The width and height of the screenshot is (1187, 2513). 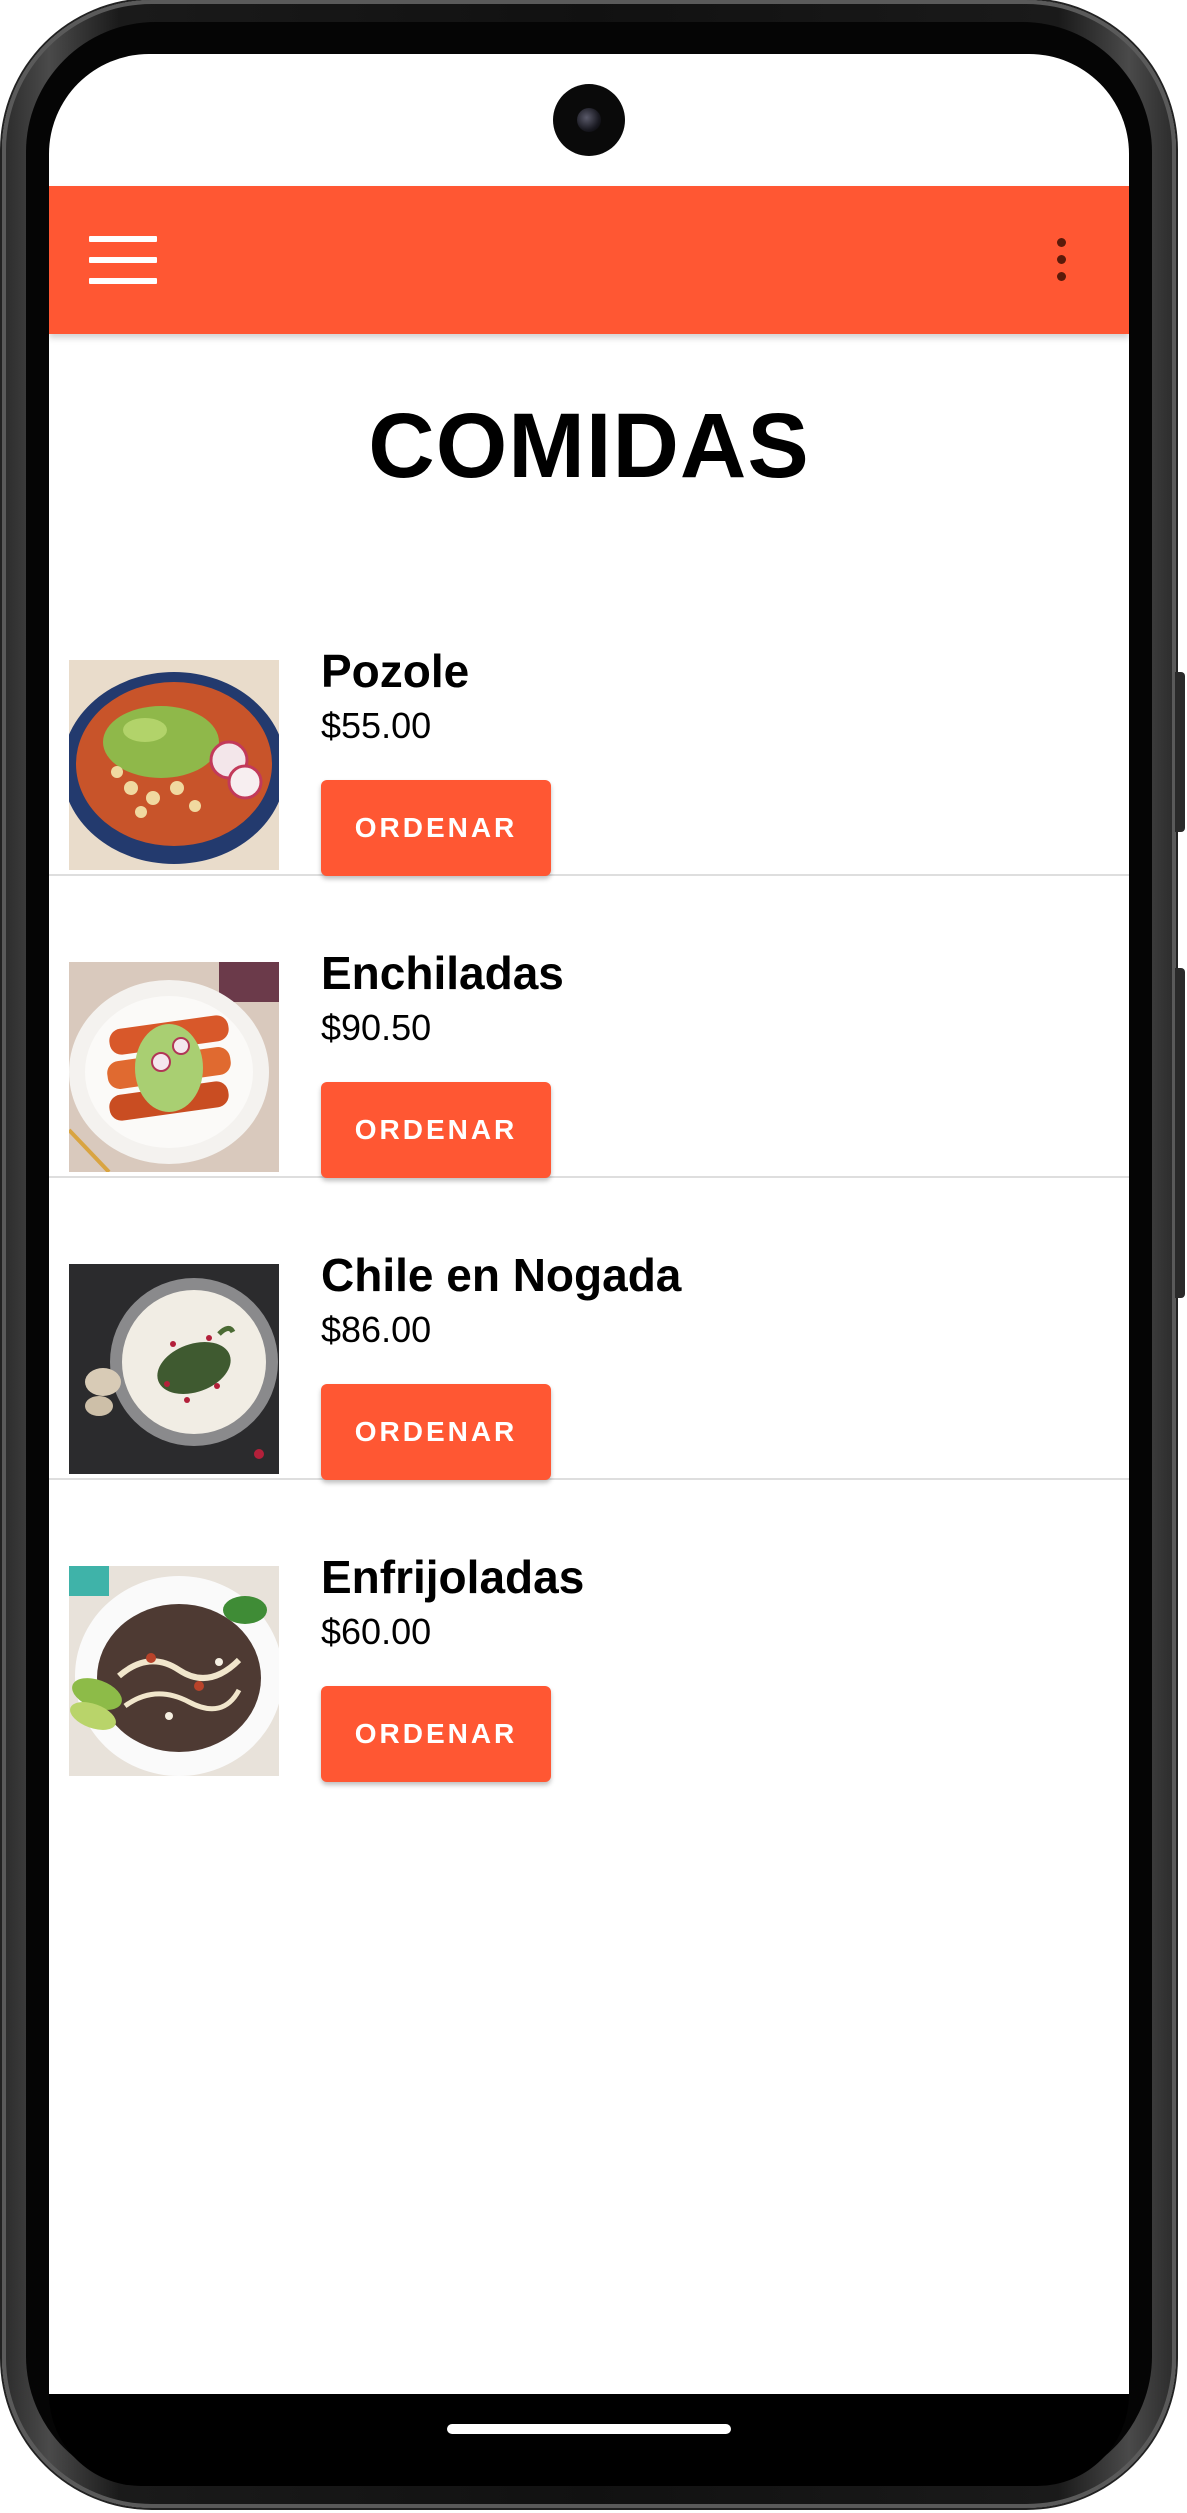 I want to click on item-name: Enfrijoladas, so click(x=453, y=1577).